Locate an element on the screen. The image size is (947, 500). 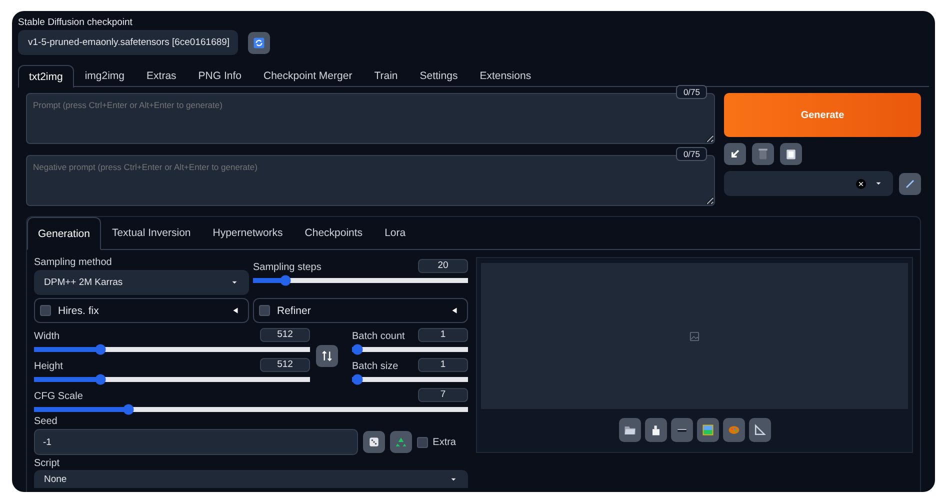
number-field: 7 is located at coordinates (443, 395).